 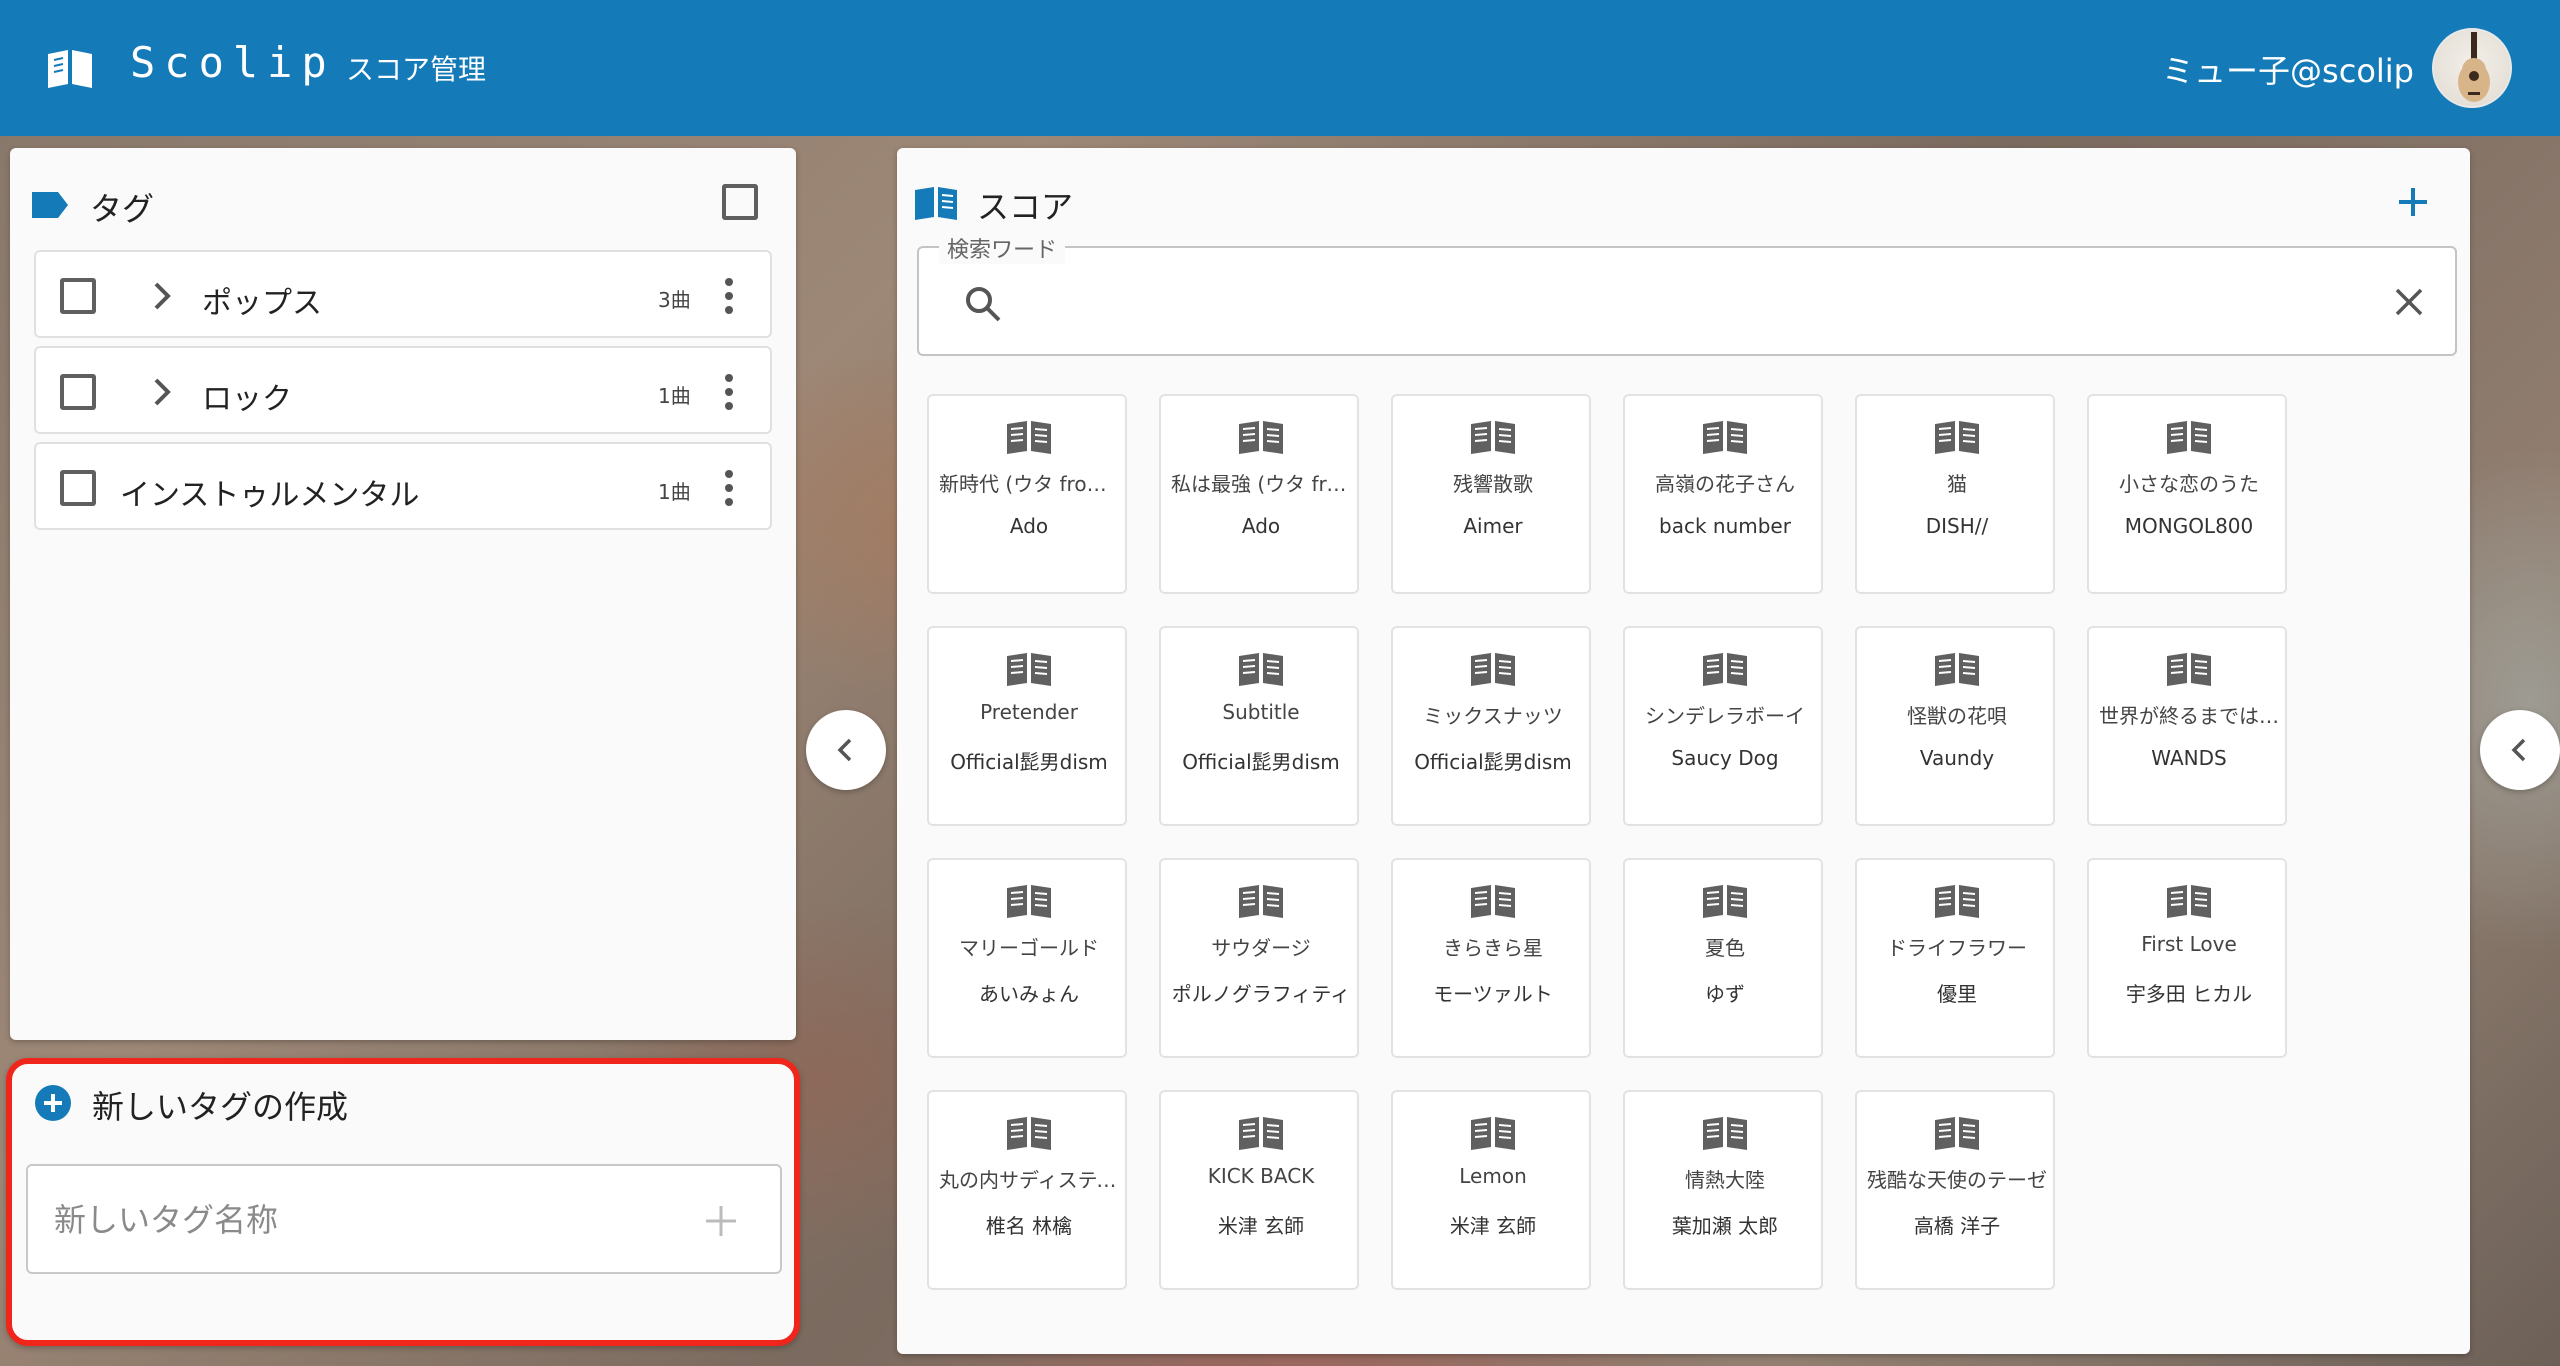 I want to click on close-icon, so click(x=2409, y=302).